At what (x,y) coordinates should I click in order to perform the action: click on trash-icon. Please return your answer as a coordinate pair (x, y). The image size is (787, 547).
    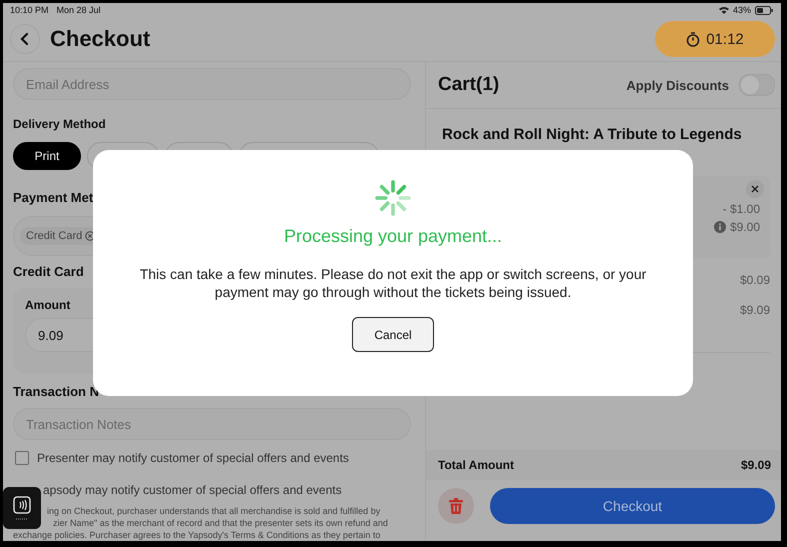
    Looking at the image, I should click on (456, 506).